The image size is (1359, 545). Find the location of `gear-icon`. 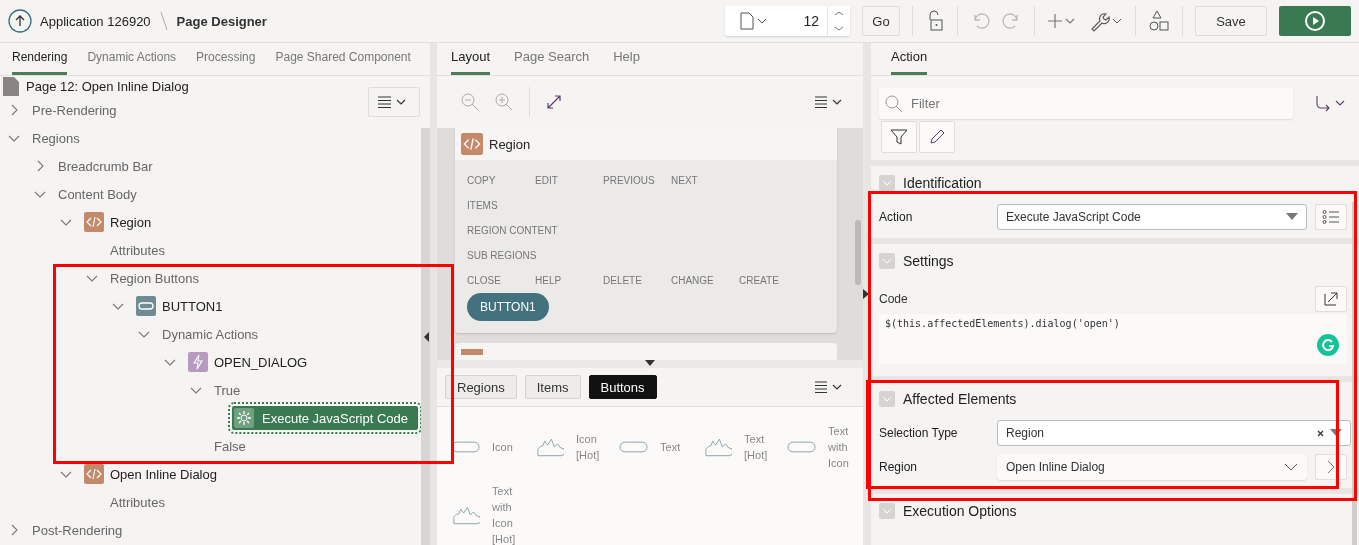

gear-icon is located at coordinates (244, 418).